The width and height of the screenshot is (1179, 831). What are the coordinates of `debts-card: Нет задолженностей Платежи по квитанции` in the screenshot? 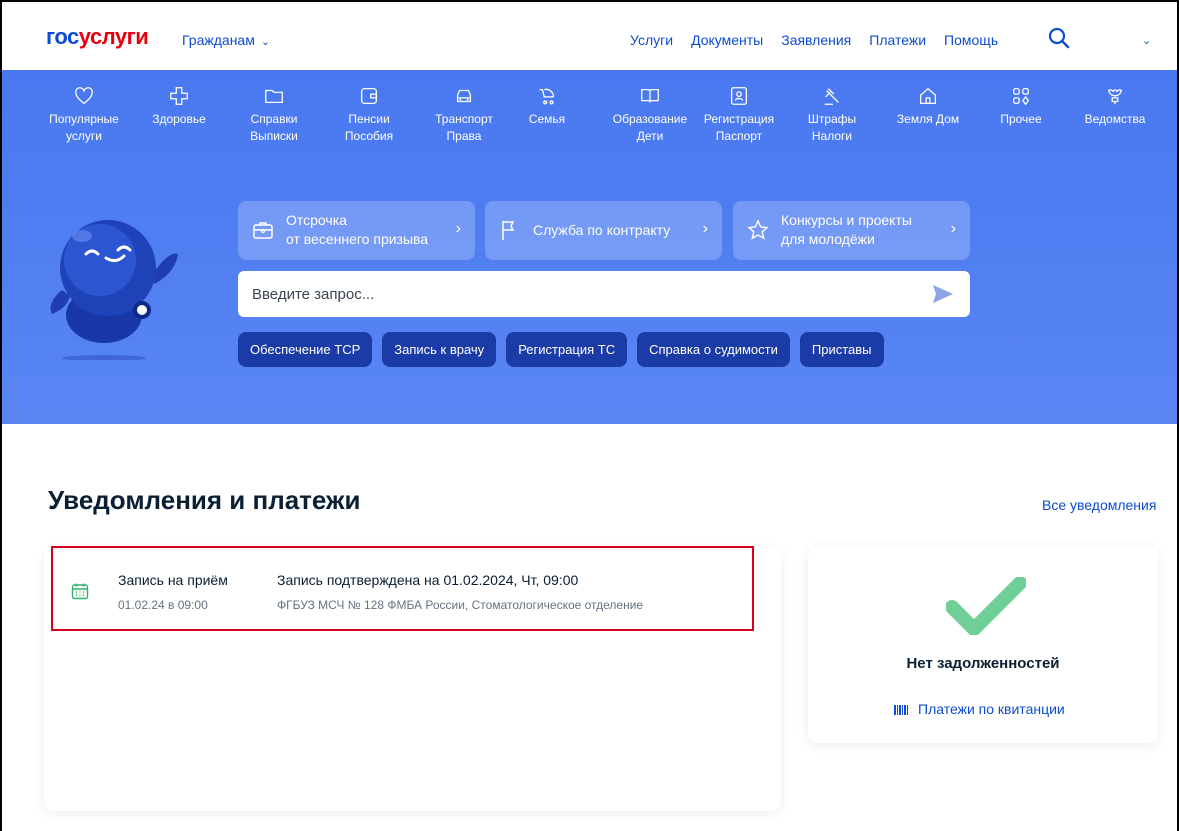 It's located at (983, 645).